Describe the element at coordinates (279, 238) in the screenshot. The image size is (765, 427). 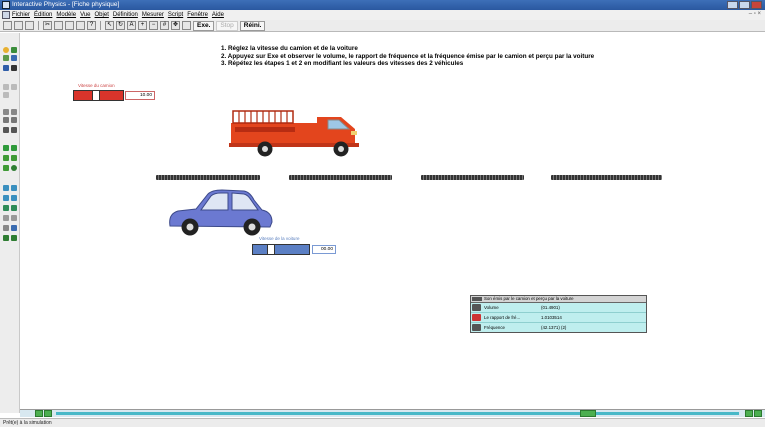
I see `car-speed-label: Vitesse de la voiture` at that location.